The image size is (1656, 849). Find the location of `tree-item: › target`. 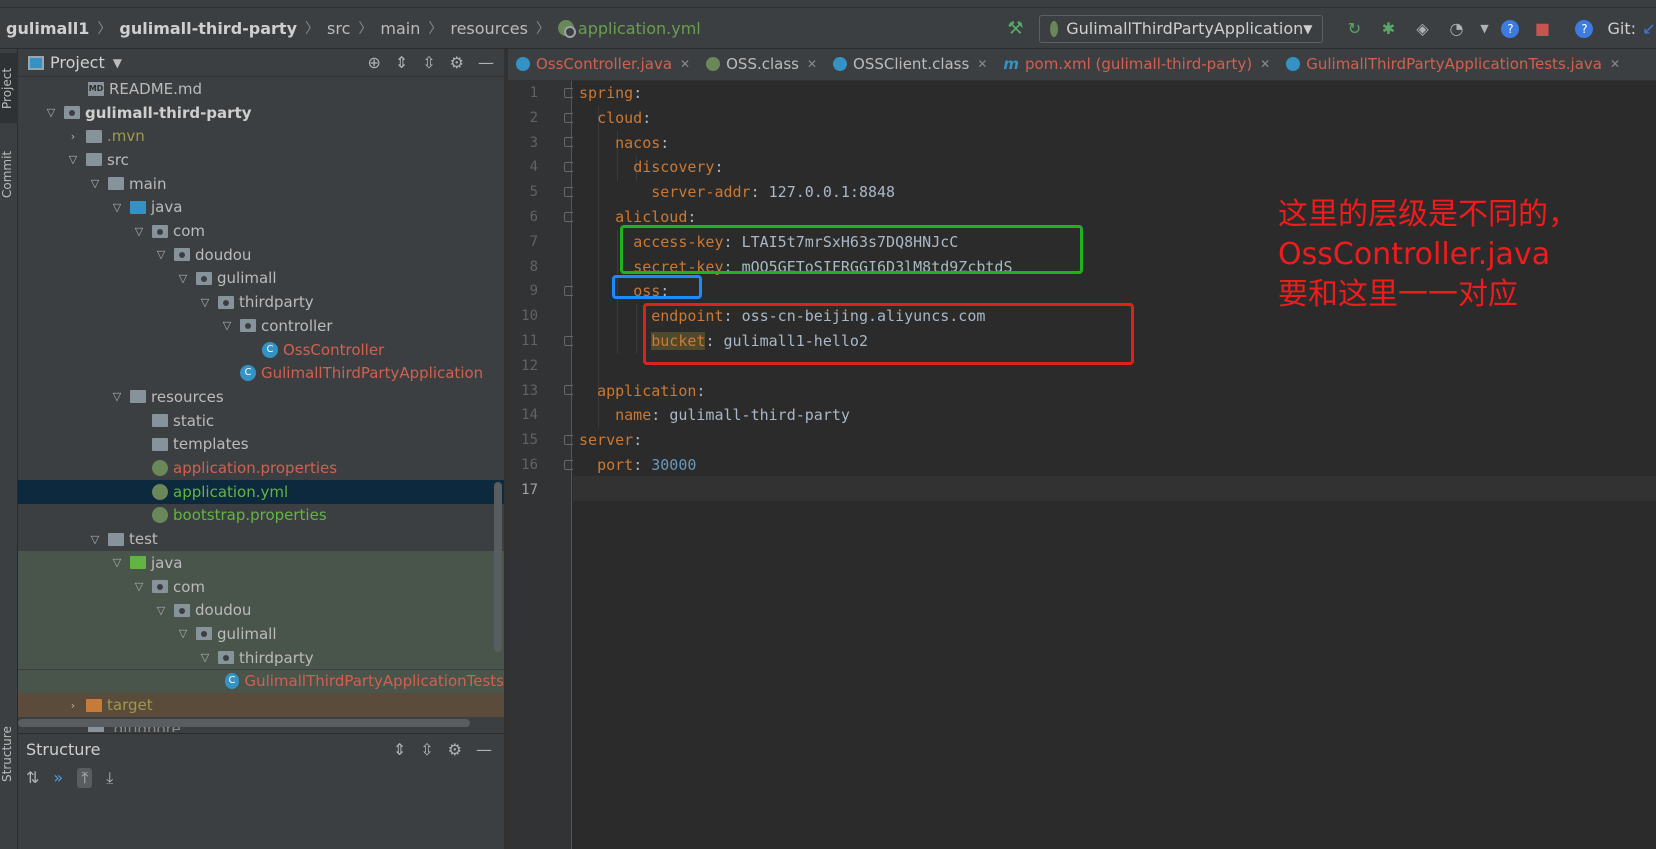

tree-item: › target is located at coordinates (261, 705).